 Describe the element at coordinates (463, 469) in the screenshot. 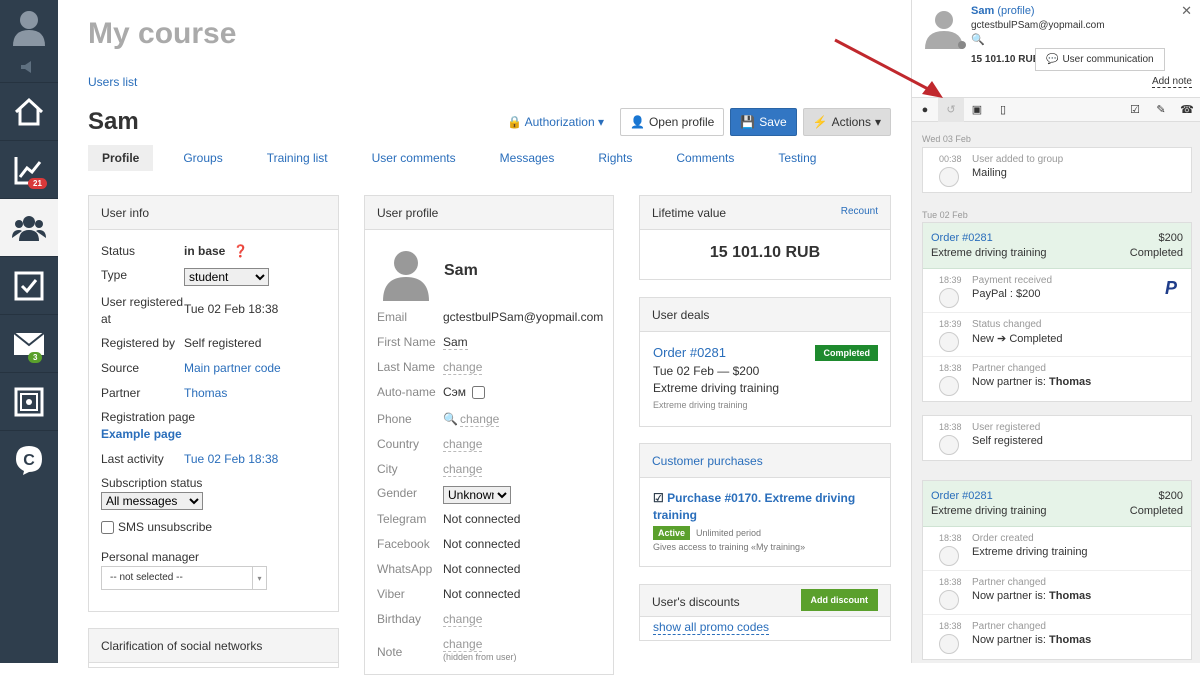

I see `city-change: change` at that location.